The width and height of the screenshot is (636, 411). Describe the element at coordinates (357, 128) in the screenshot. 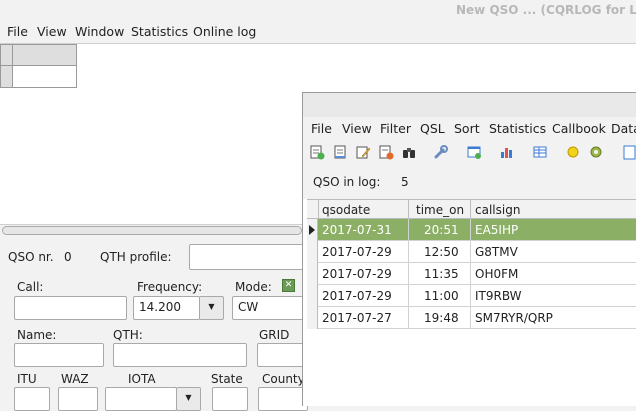

I see `qso-menu-view: View` at that location.